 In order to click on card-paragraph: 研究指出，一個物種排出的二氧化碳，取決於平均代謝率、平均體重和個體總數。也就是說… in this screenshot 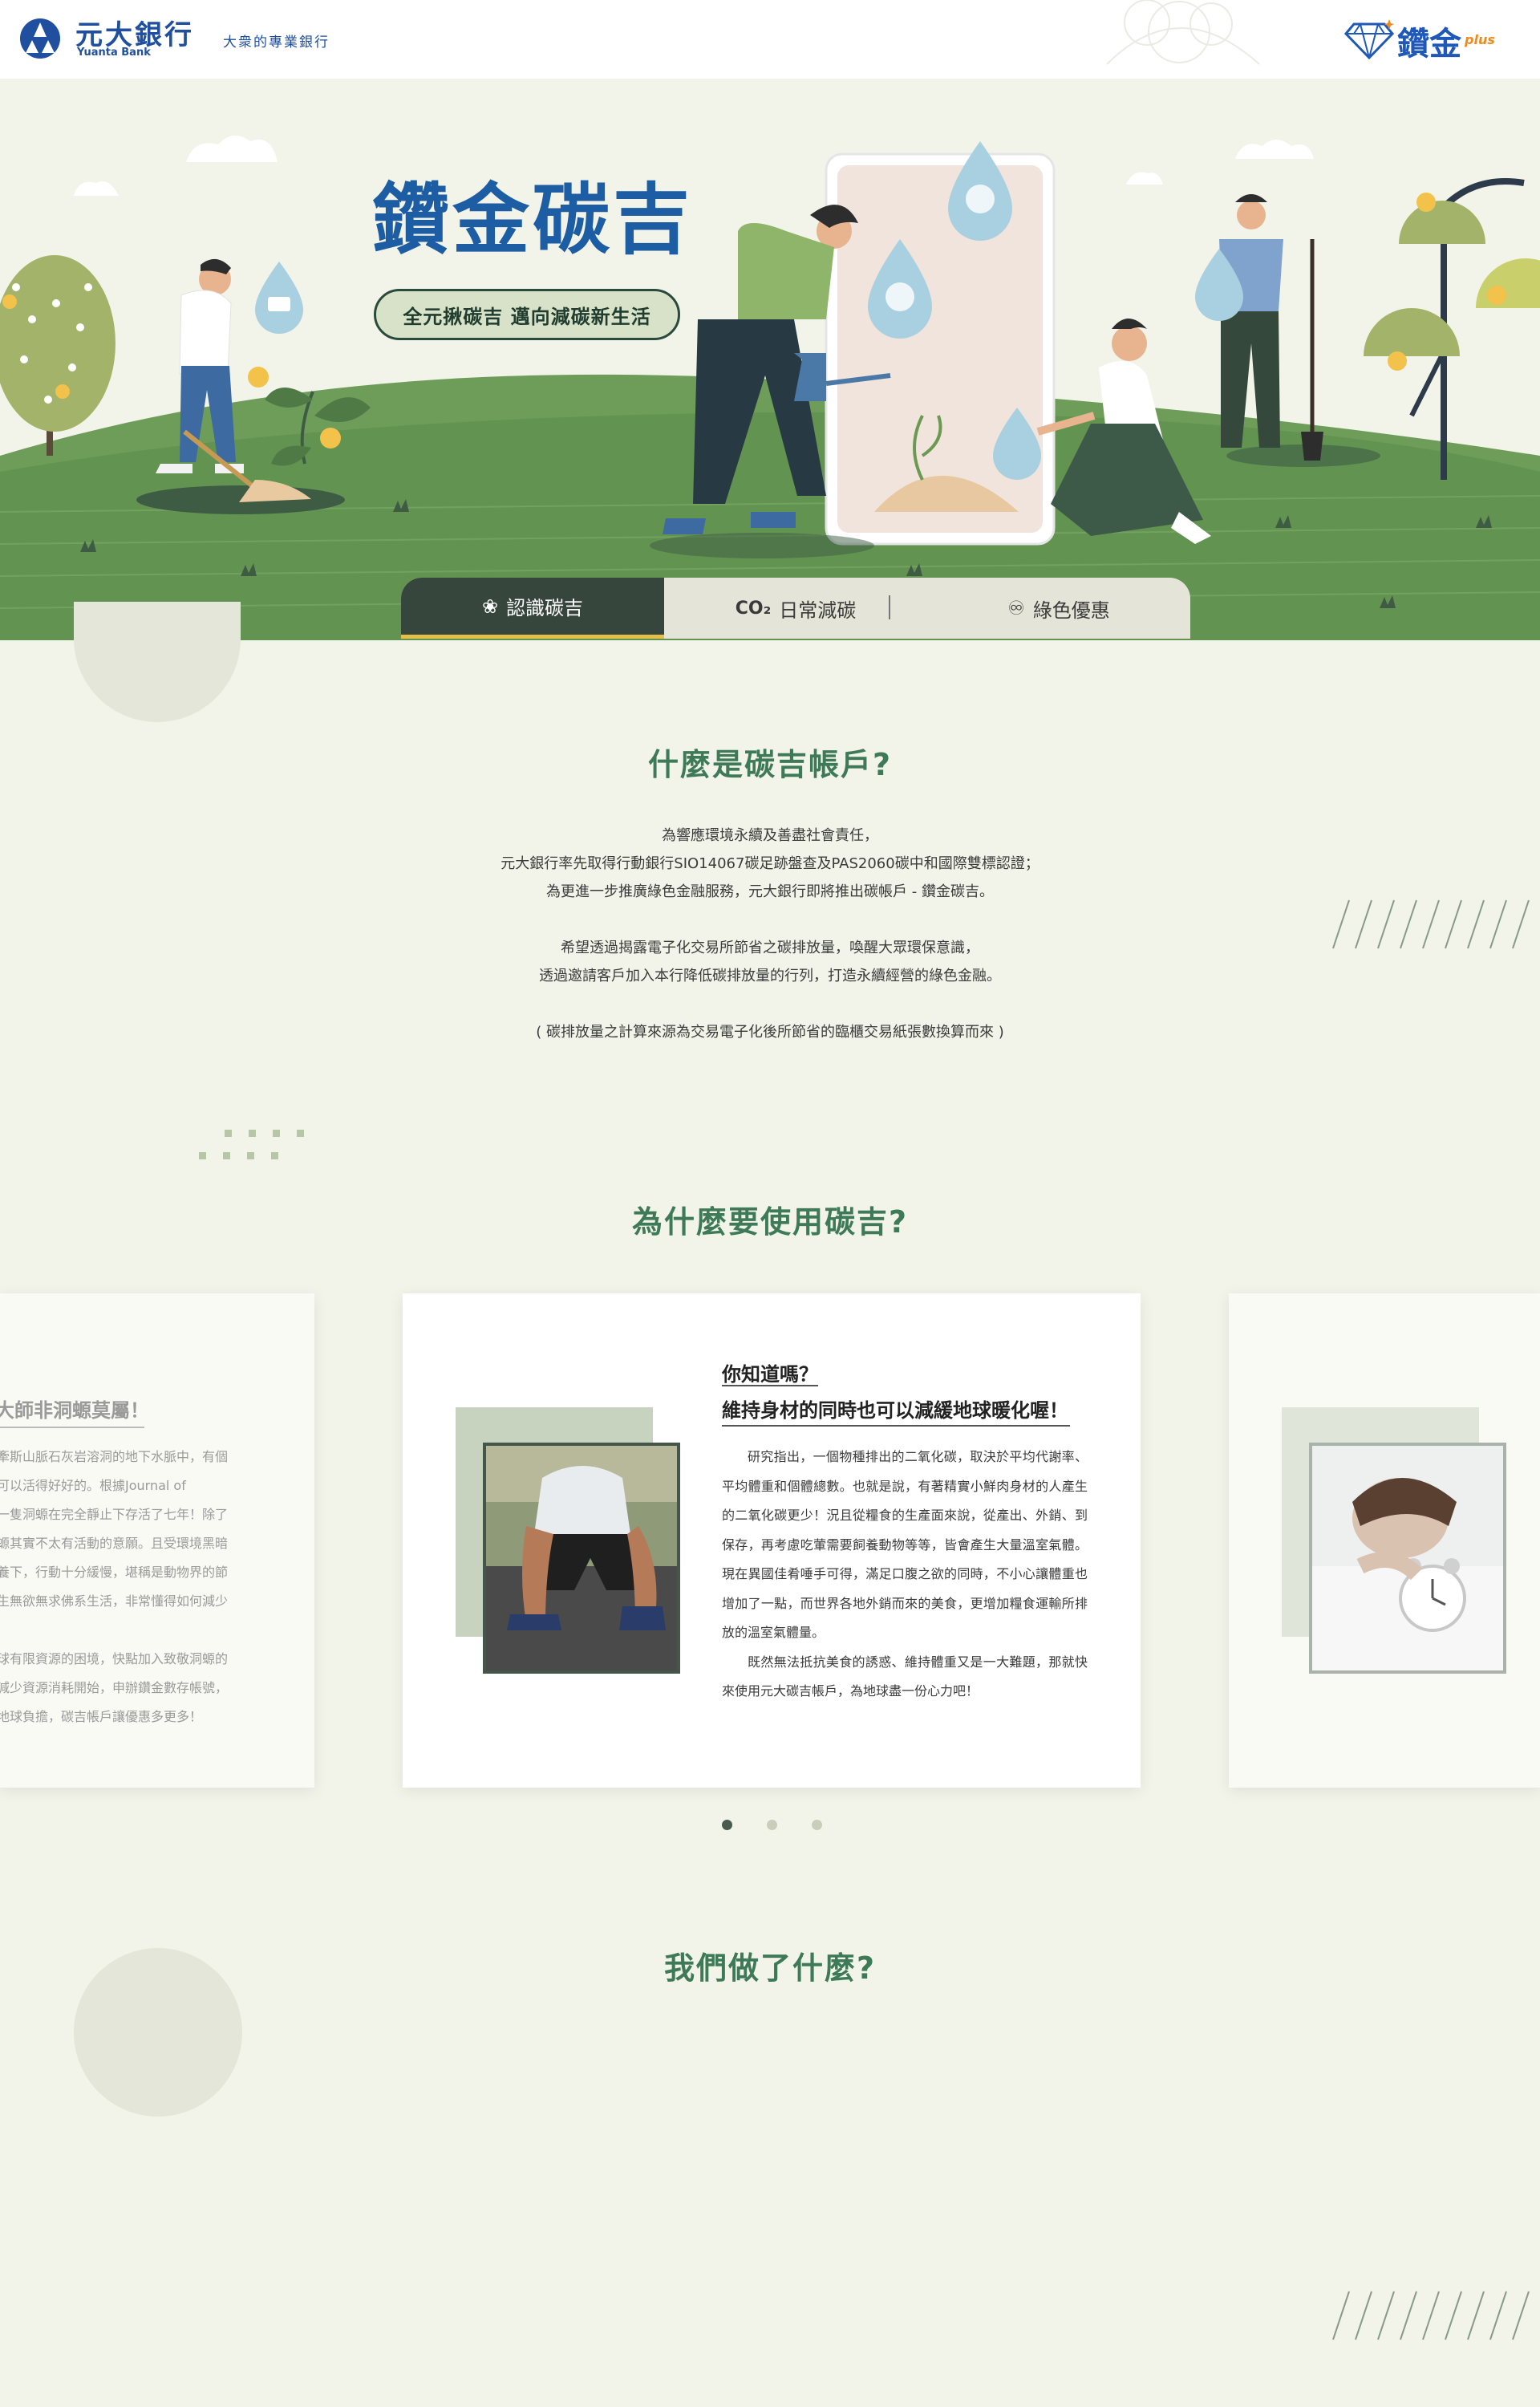, I will do `click(905, 1544)`.